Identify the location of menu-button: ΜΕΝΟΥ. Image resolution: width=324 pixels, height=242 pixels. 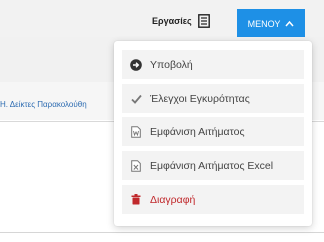
(271, 23).